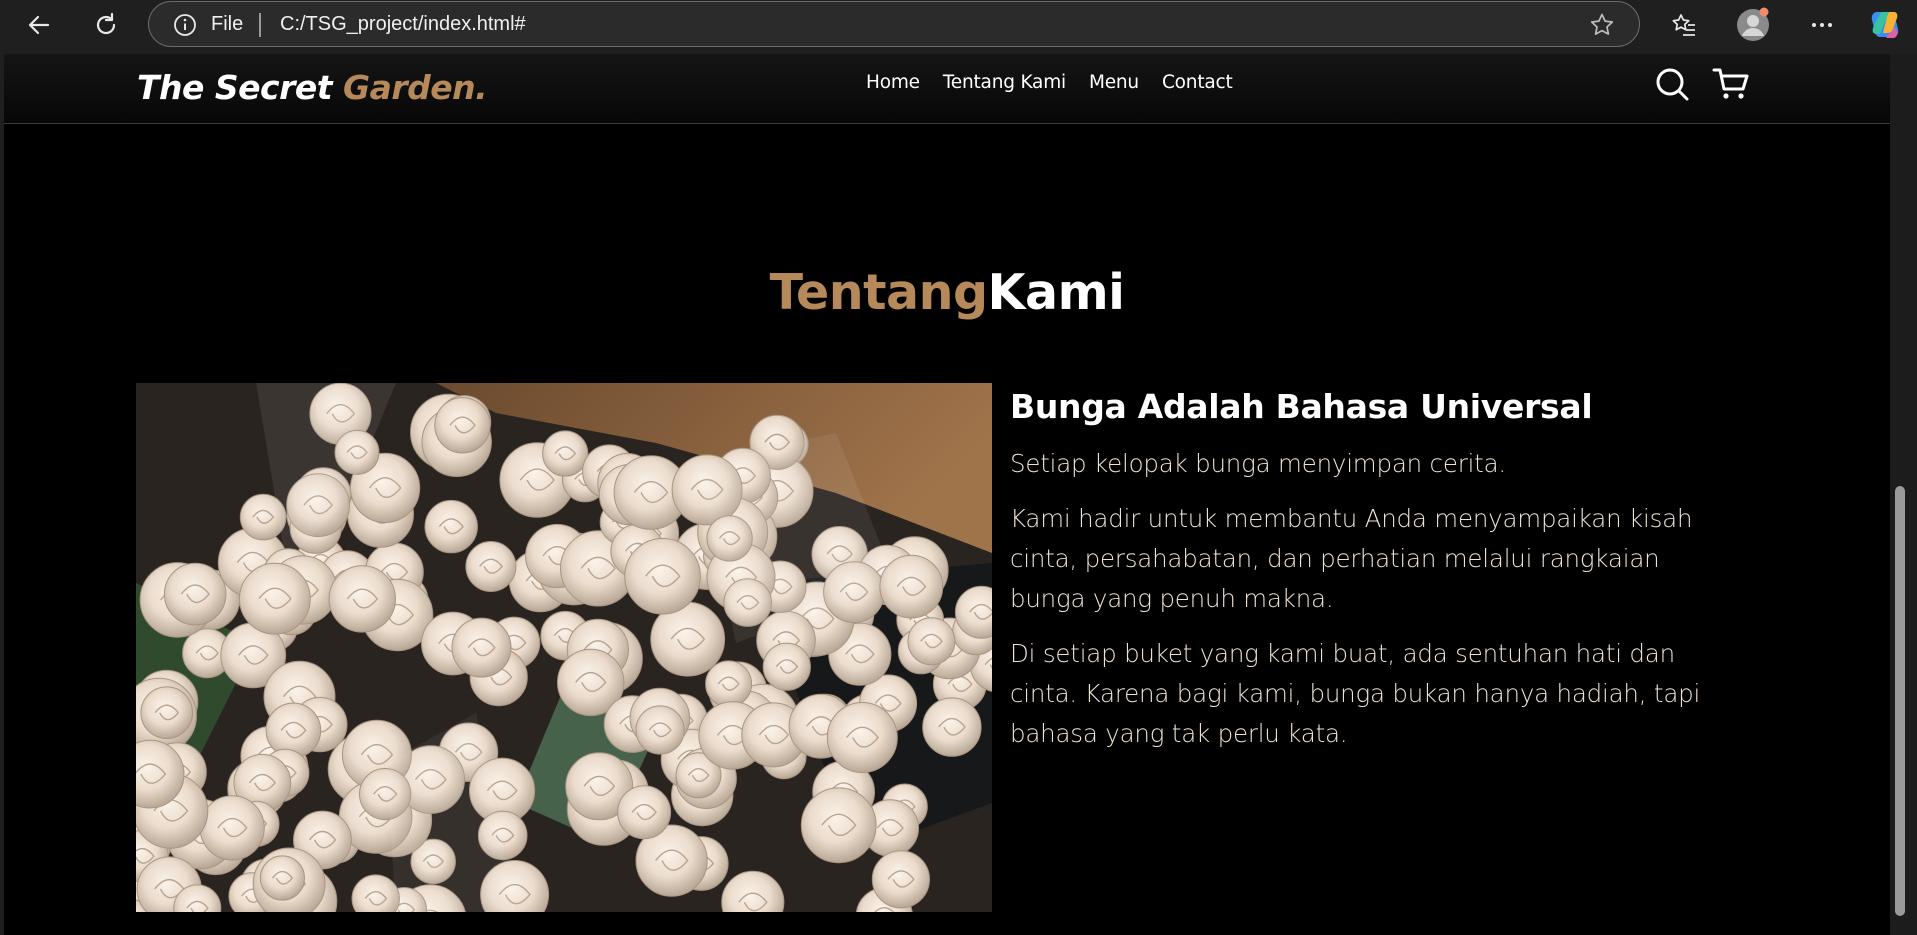 The image size is (1917, 935). I want to click on reload-icon, so click(106, 23).